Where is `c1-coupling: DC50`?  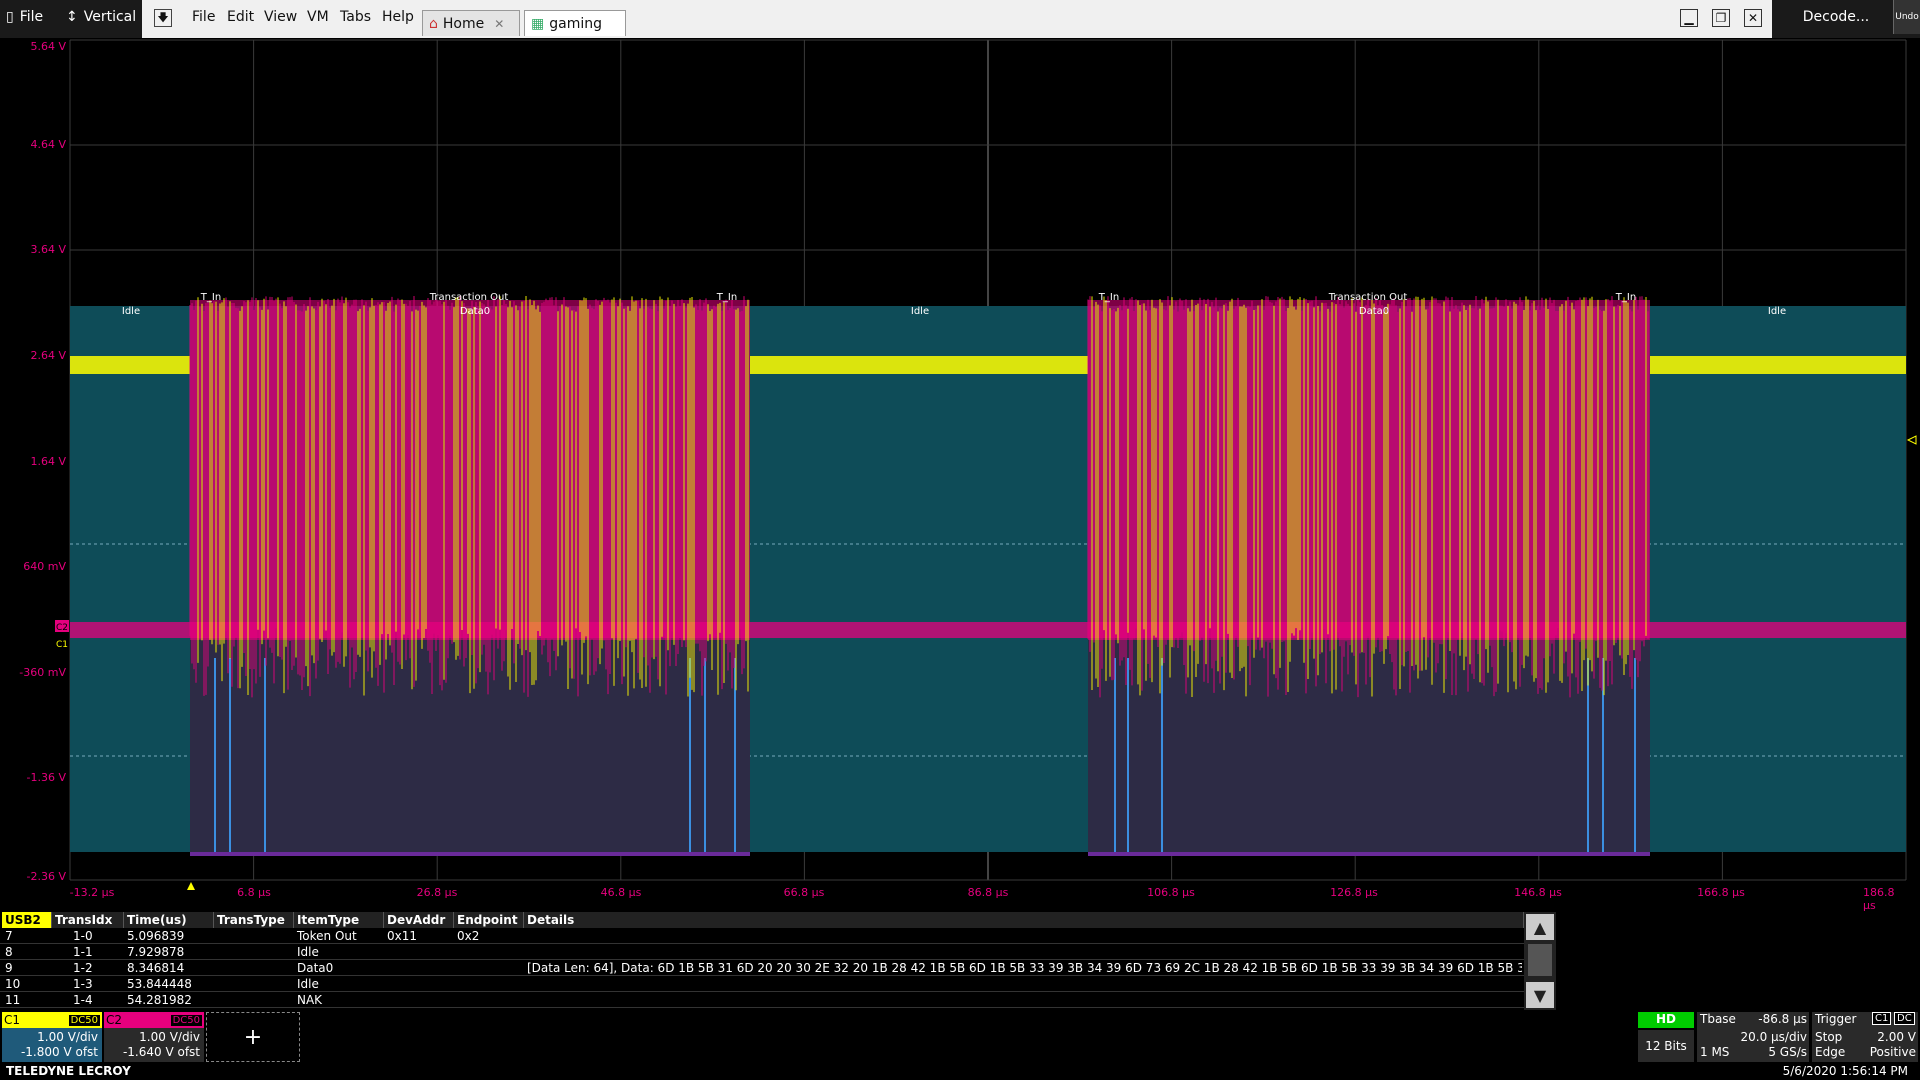
c1-coupling: DC50 is located at coordinates (84, 1020).